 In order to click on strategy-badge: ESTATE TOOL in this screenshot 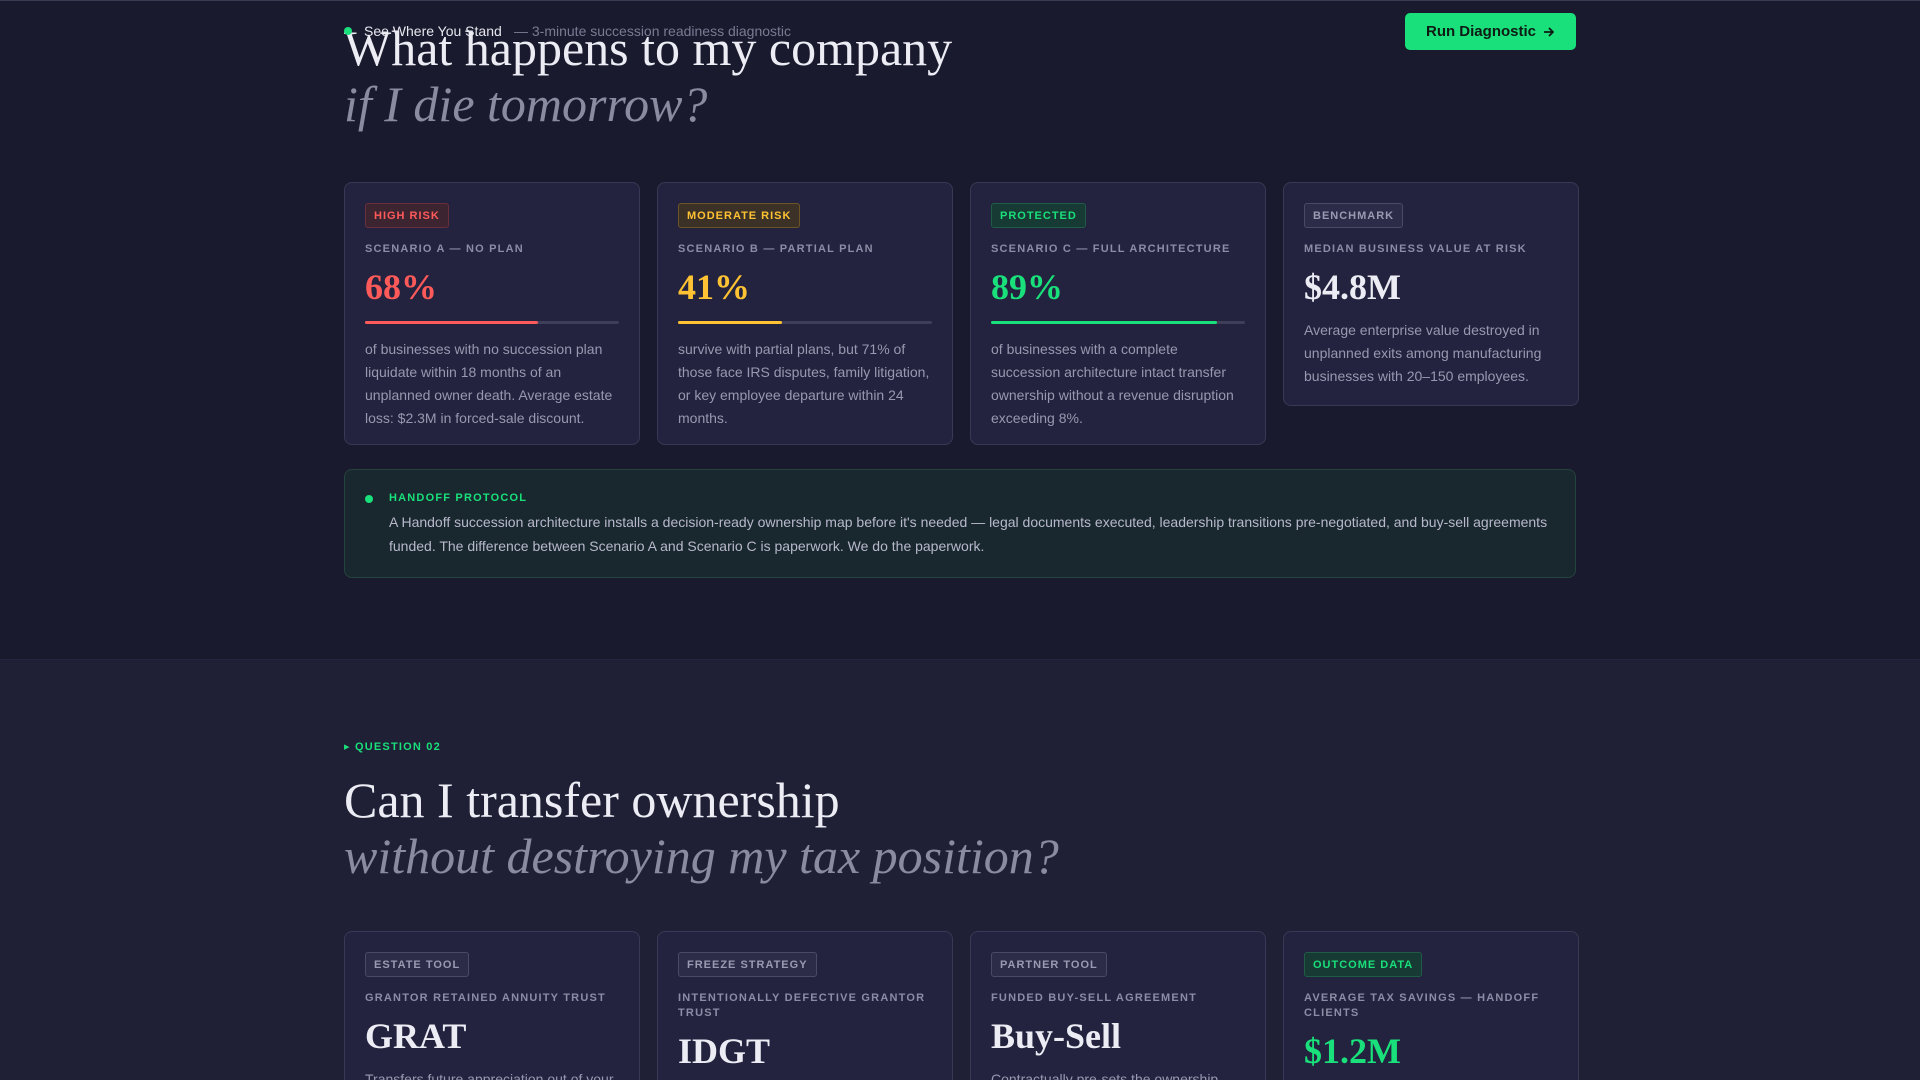, I will do `click(417, 964)`.